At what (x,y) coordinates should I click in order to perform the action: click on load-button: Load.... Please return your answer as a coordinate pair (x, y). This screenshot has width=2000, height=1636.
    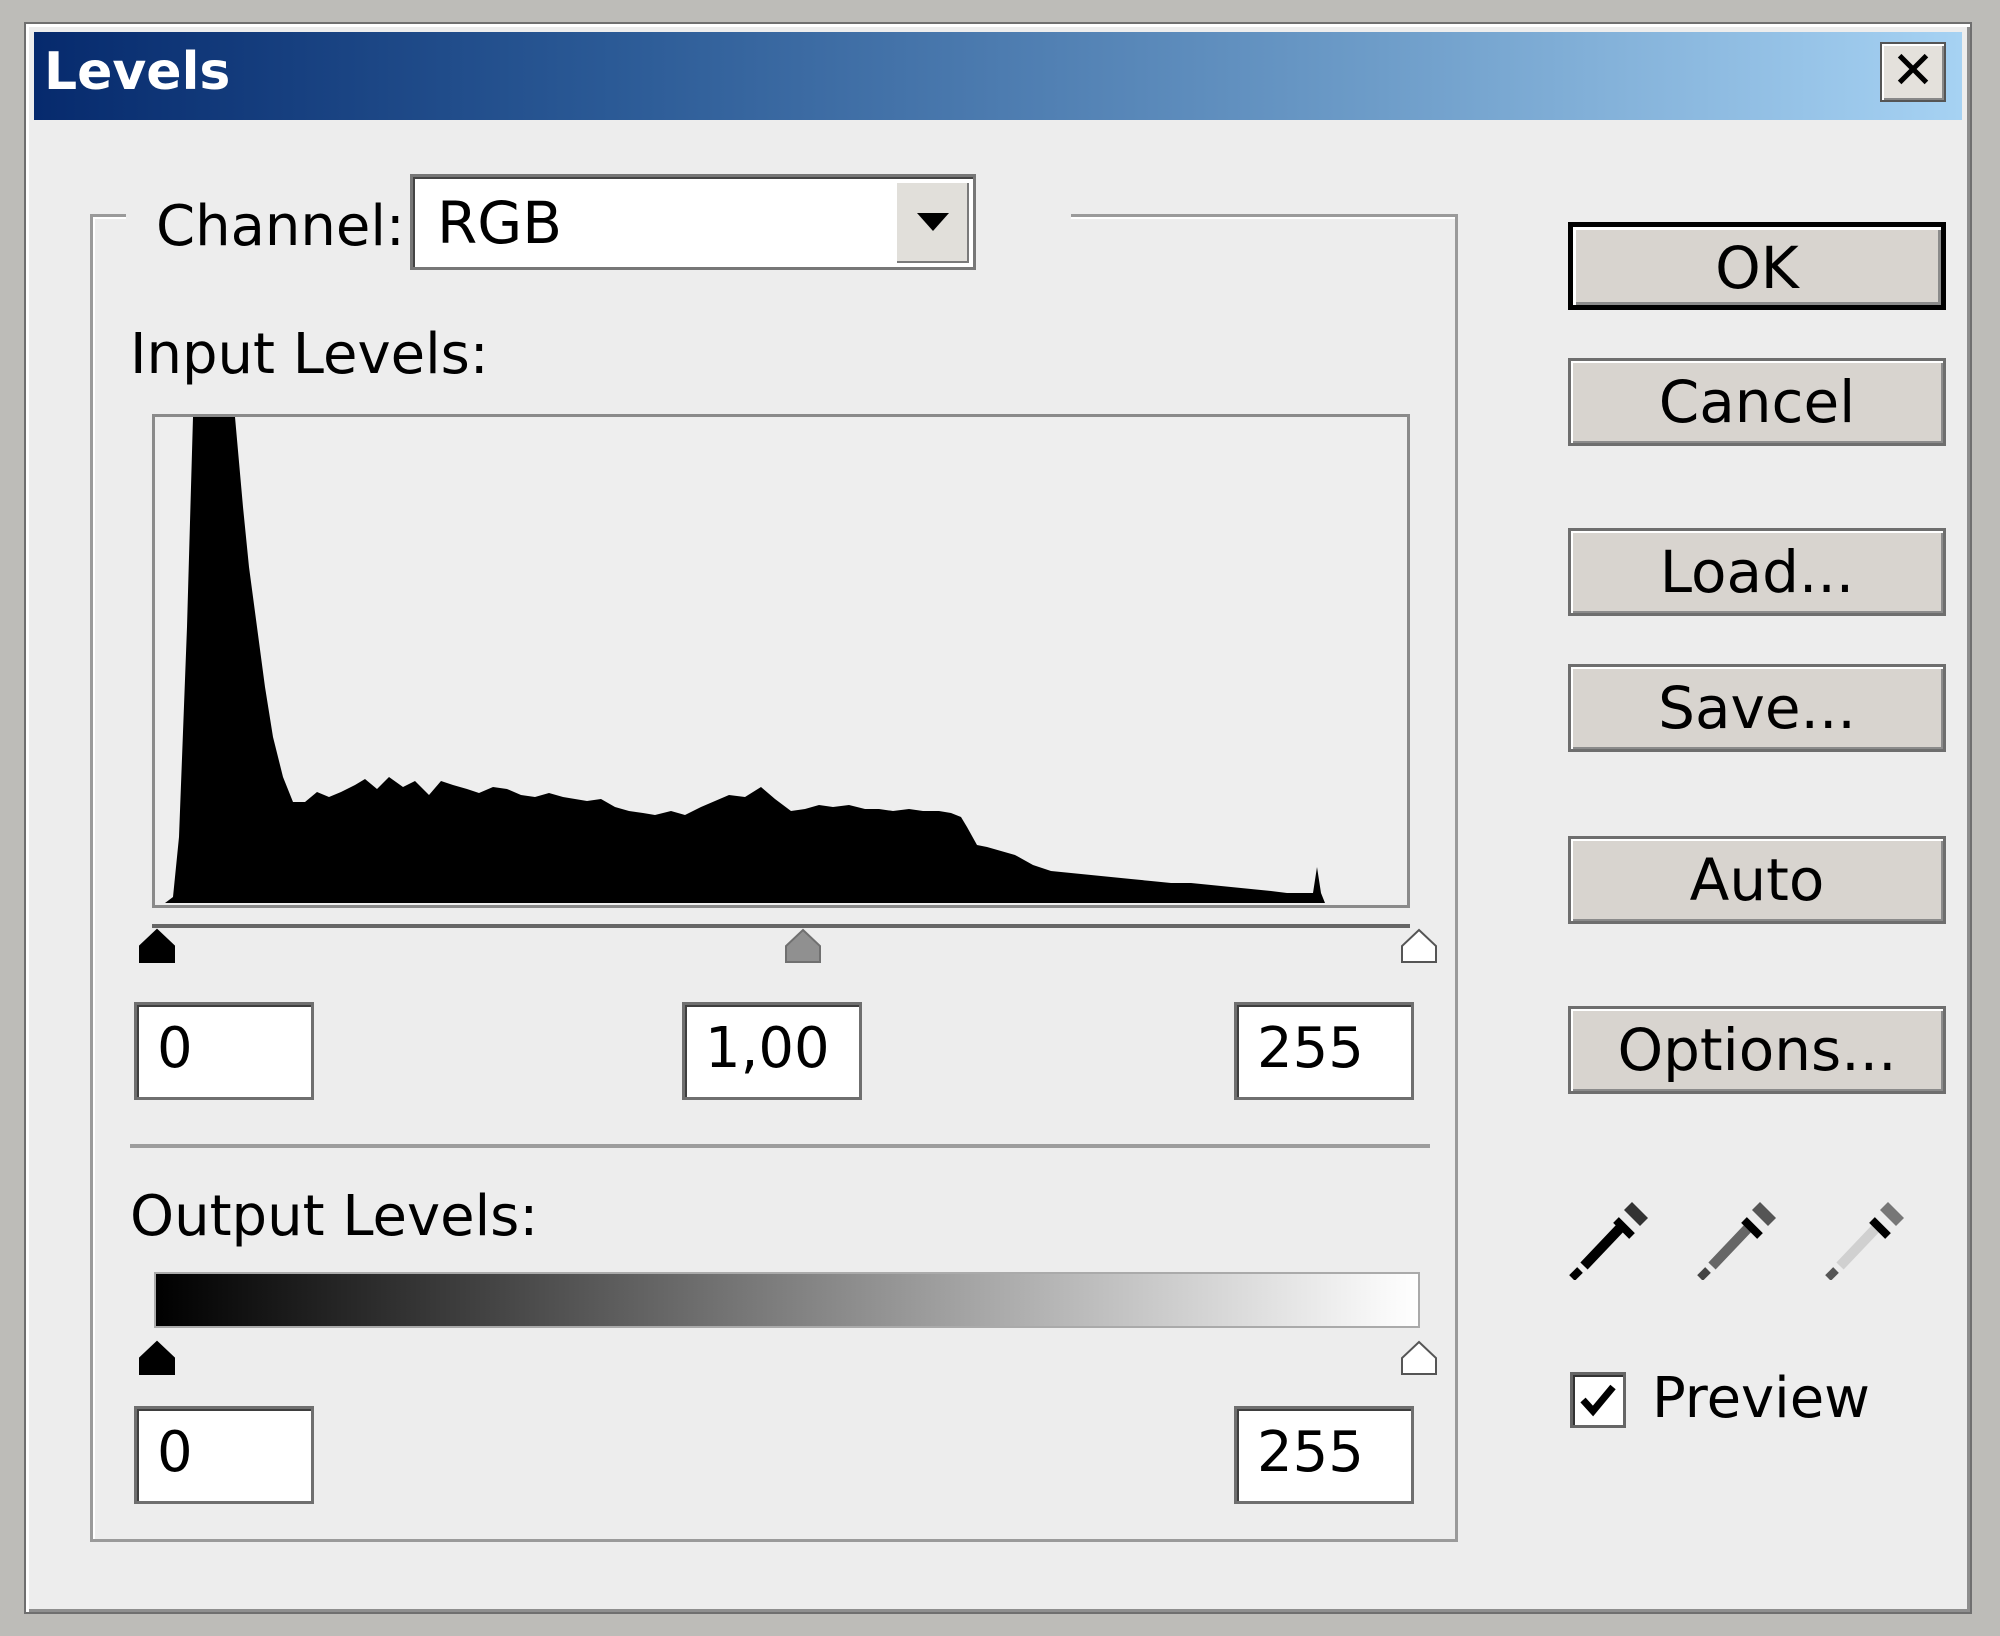
    Looking at the image, I should click on (1757, 572).